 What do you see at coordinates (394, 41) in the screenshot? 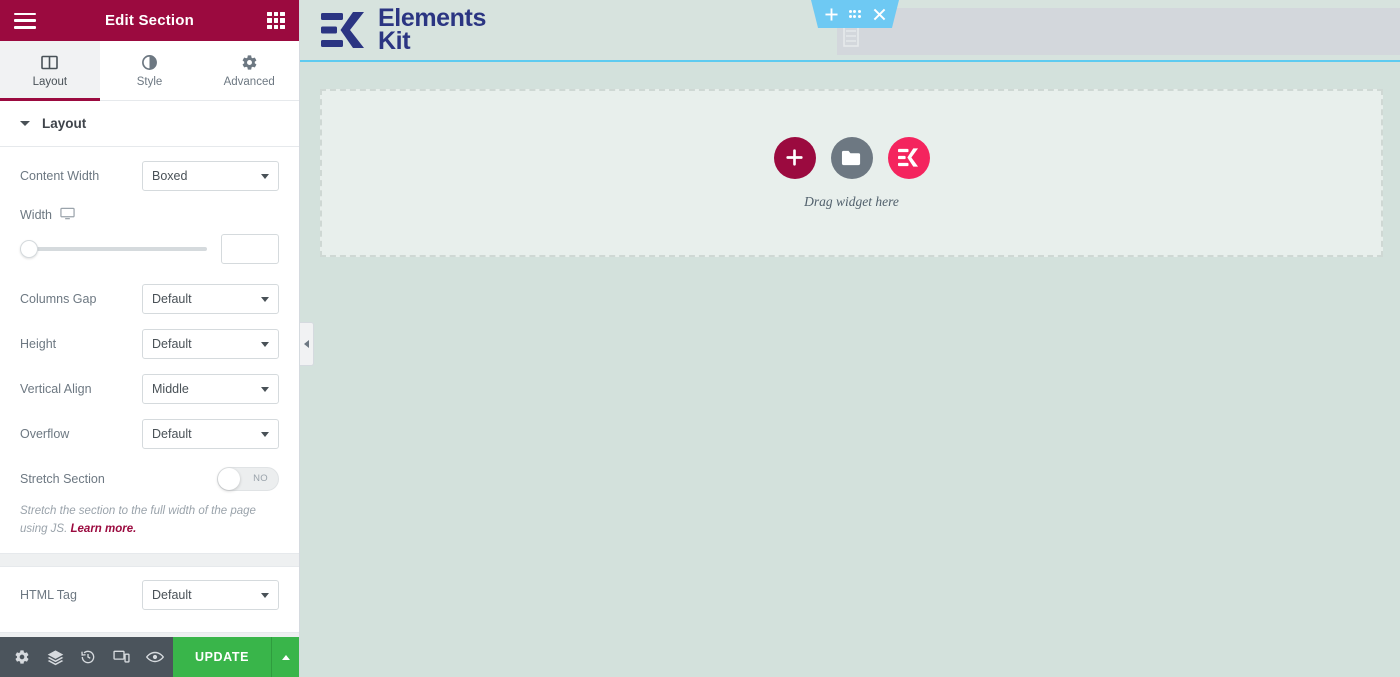
I see `logo-line-2: Kit` at bounding box center [394, 41].